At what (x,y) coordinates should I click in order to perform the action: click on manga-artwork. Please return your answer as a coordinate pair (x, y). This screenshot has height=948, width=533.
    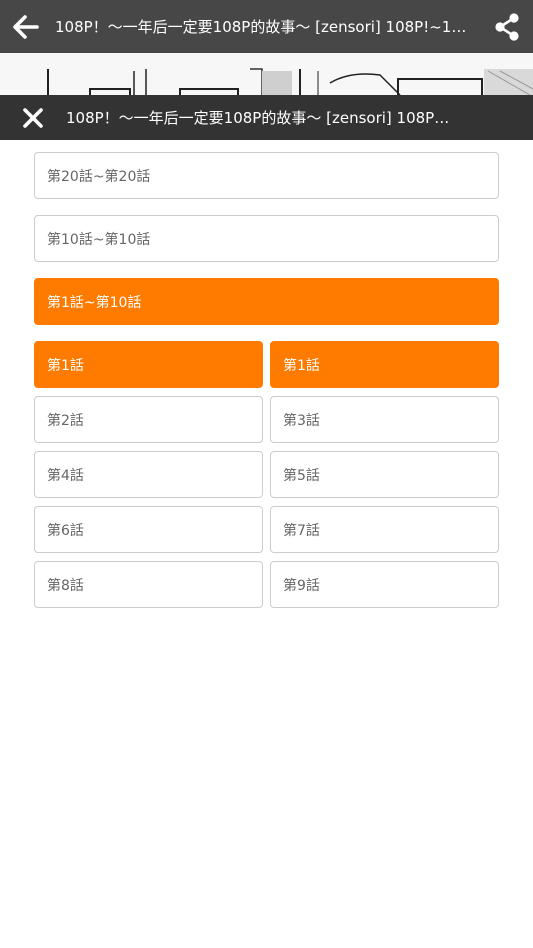
    Looking at the image, I should click on (266, 74).